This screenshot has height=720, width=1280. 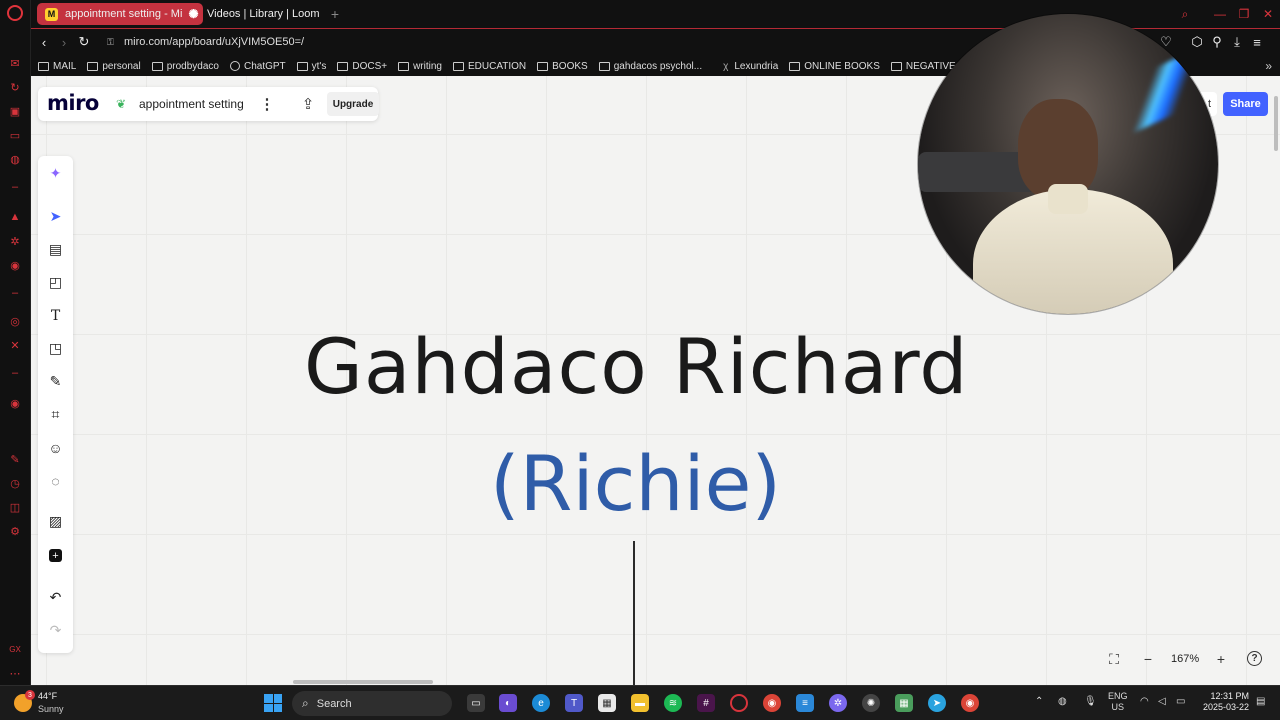 I want to click on tray-app-icon: ◍, so click(x=1062, y=701).